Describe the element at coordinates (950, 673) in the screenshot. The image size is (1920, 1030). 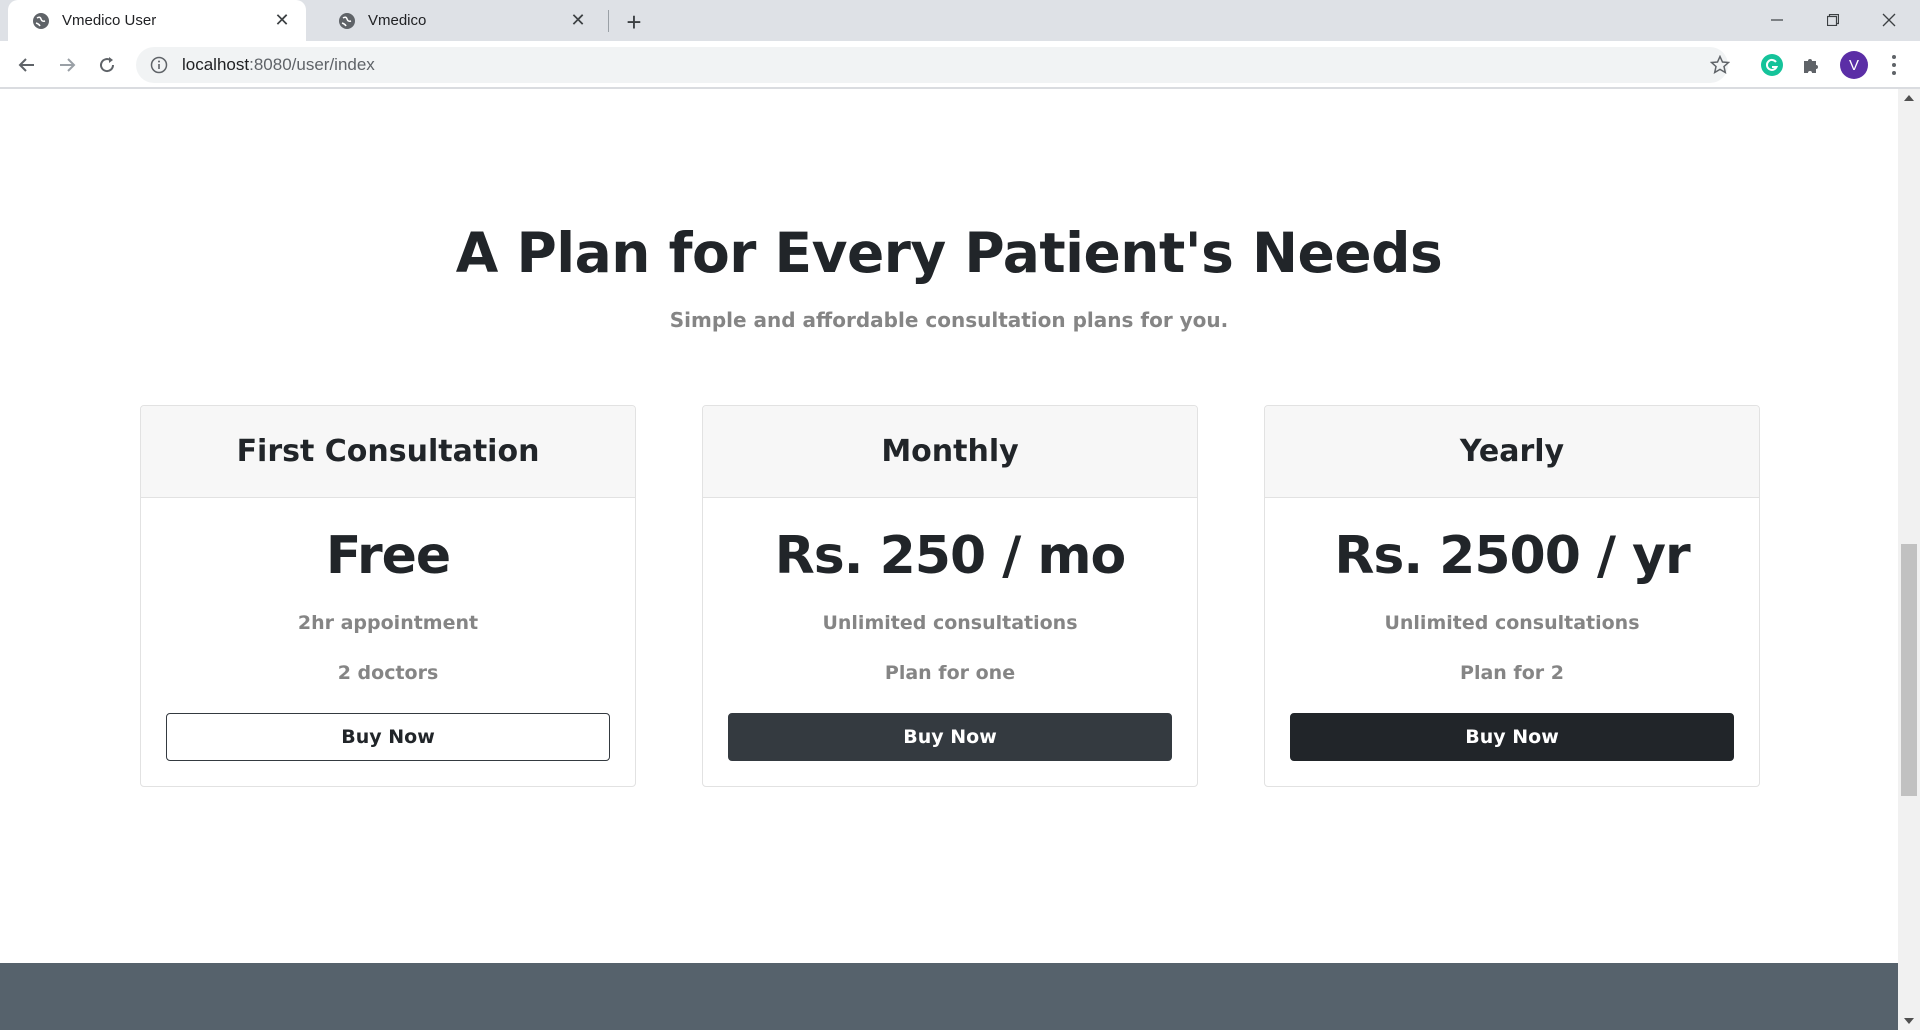
I see `plan-feature: Plan for one` at that location.